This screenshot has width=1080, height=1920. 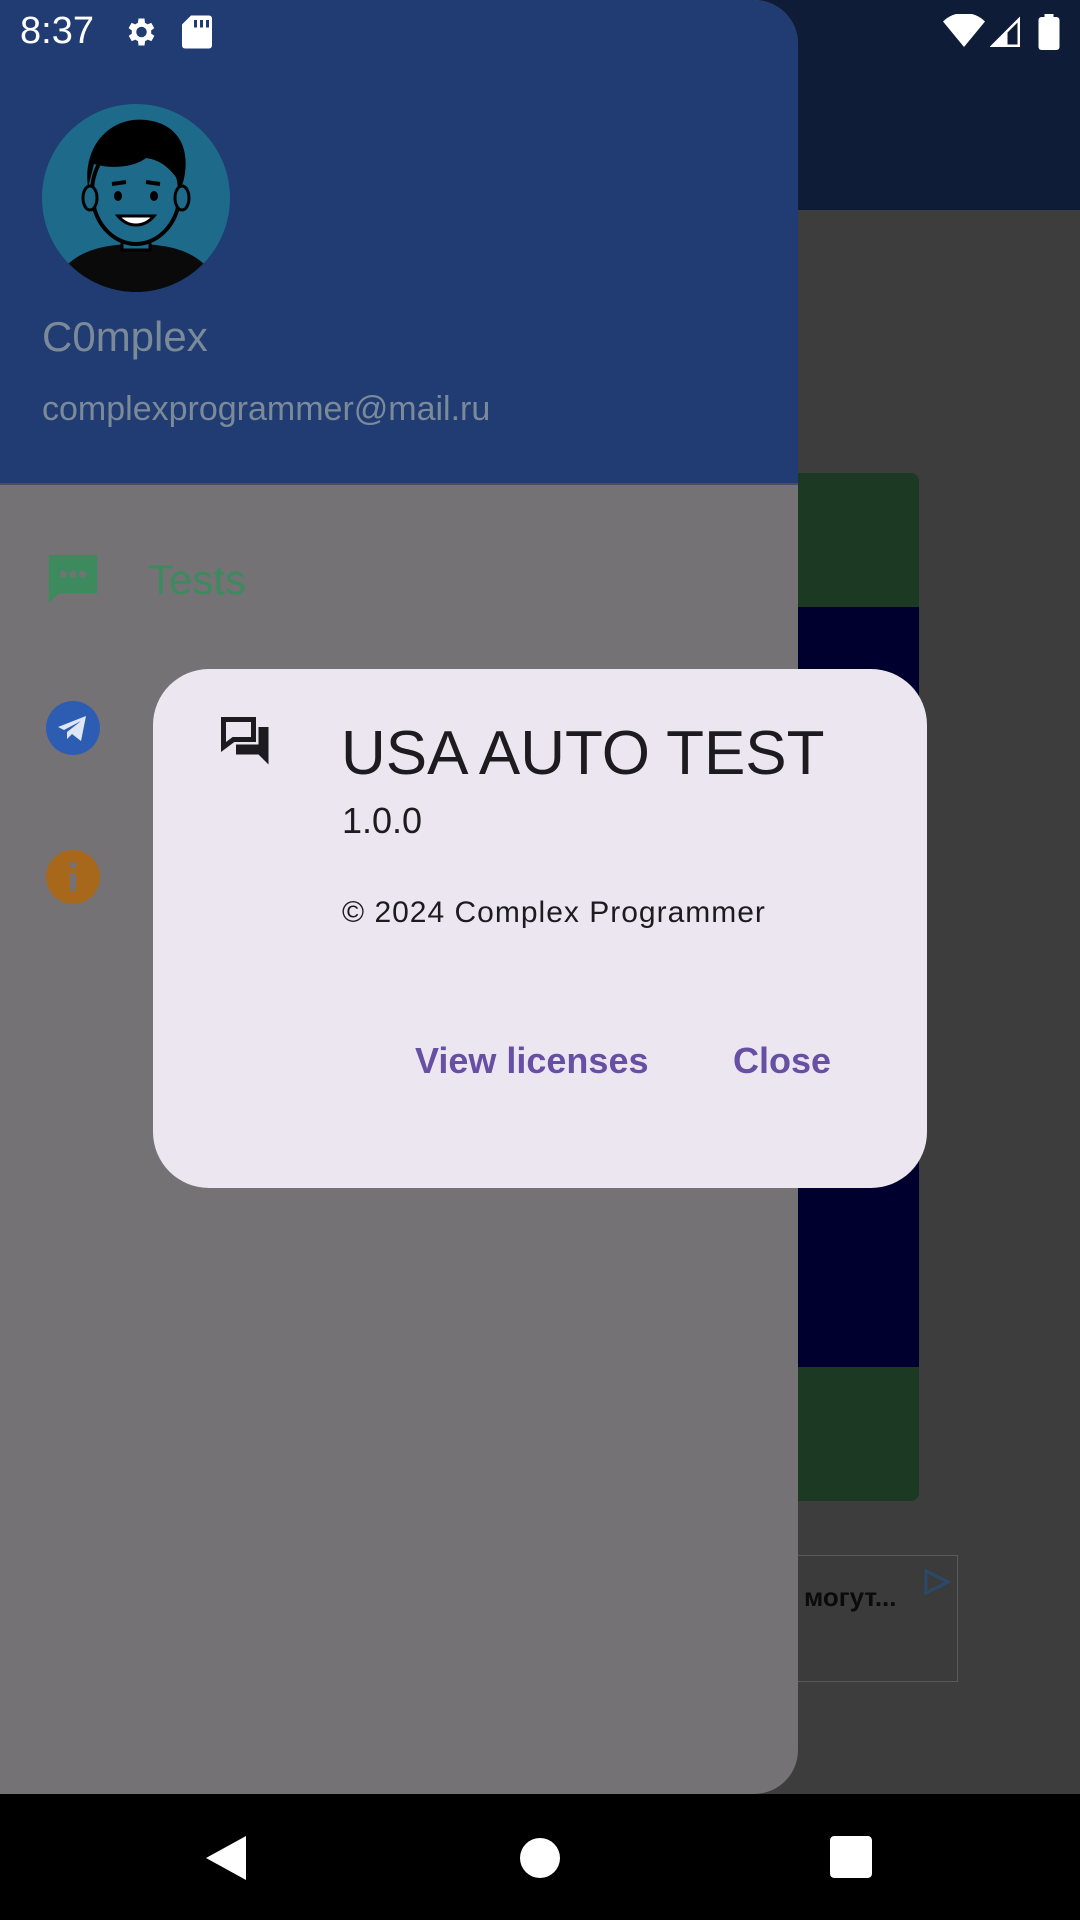 What do you see at coordinates (245, 741) in the screenshot?
I see `forum-icon` at bounding box center [245, 741].